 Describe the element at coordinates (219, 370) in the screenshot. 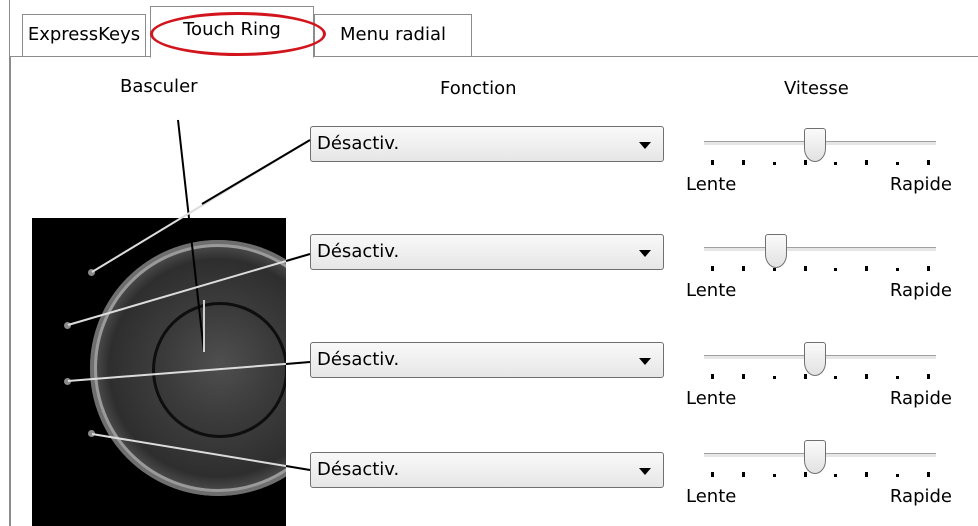

I see `touch-ring-center-button` at that location.